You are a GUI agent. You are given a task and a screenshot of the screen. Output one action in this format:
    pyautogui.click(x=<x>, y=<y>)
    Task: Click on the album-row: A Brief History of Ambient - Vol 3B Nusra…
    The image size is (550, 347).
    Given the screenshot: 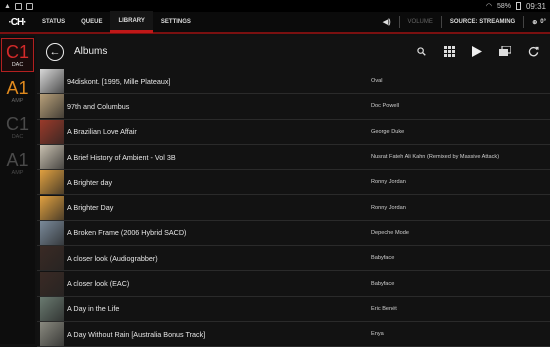 What is the action you would take?
    pyautogui.click(x=293, y=158)
    